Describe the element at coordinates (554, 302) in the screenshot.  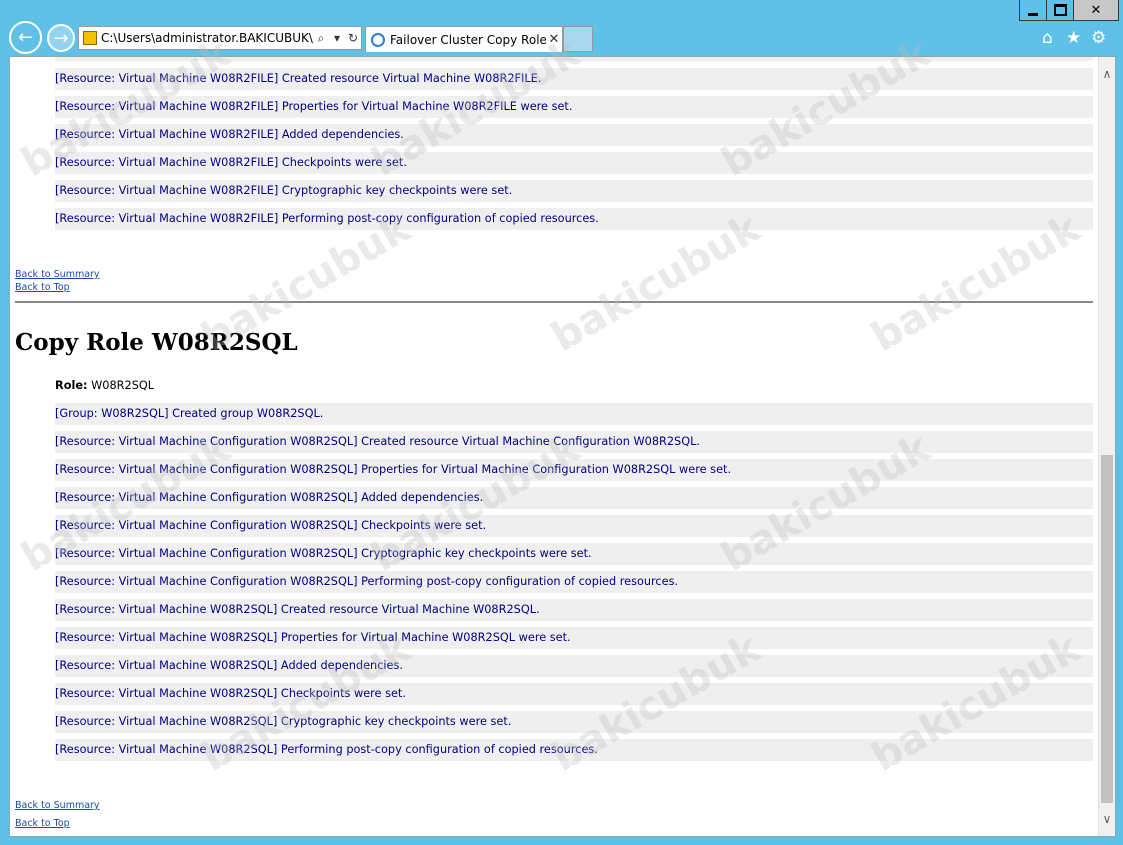
I see `section-divider` at that location.